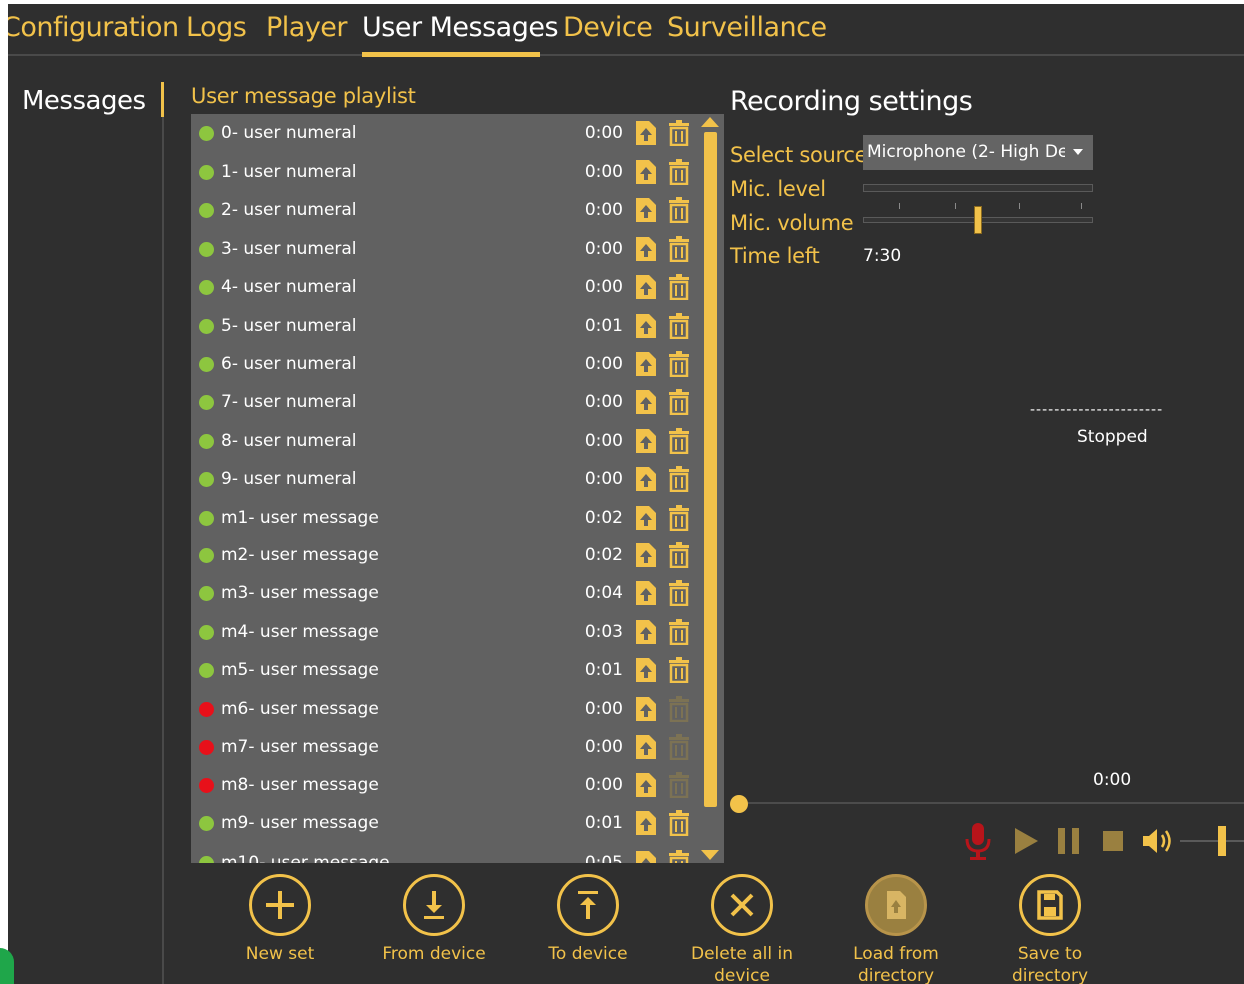  What do you see at coordinates (1050, 929) in the screenshot?
I see `save-to-directory-button: Save to directory` at bounding box center [1050, 929].